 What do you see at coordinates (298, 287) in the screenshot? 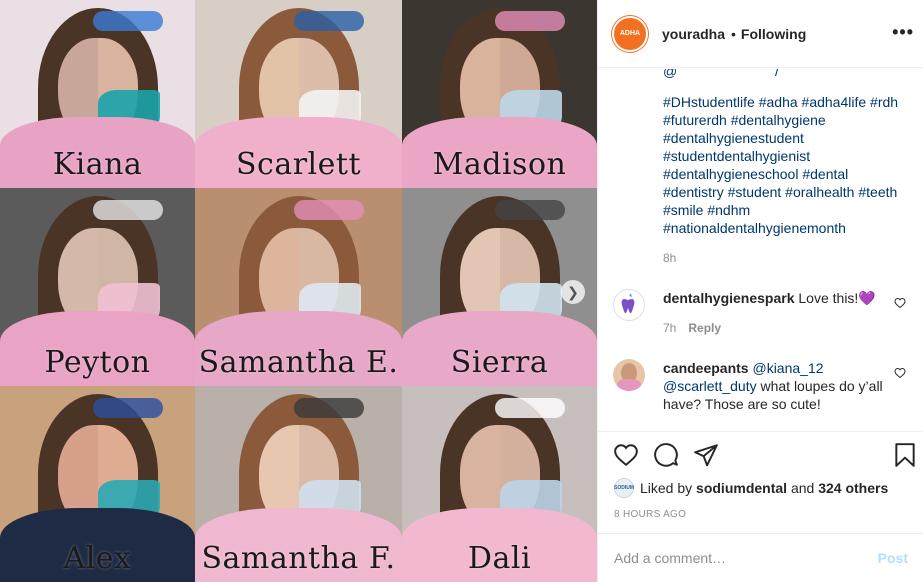
I see `collage-cell: Samantha E.` at bounding box center [298, 287].